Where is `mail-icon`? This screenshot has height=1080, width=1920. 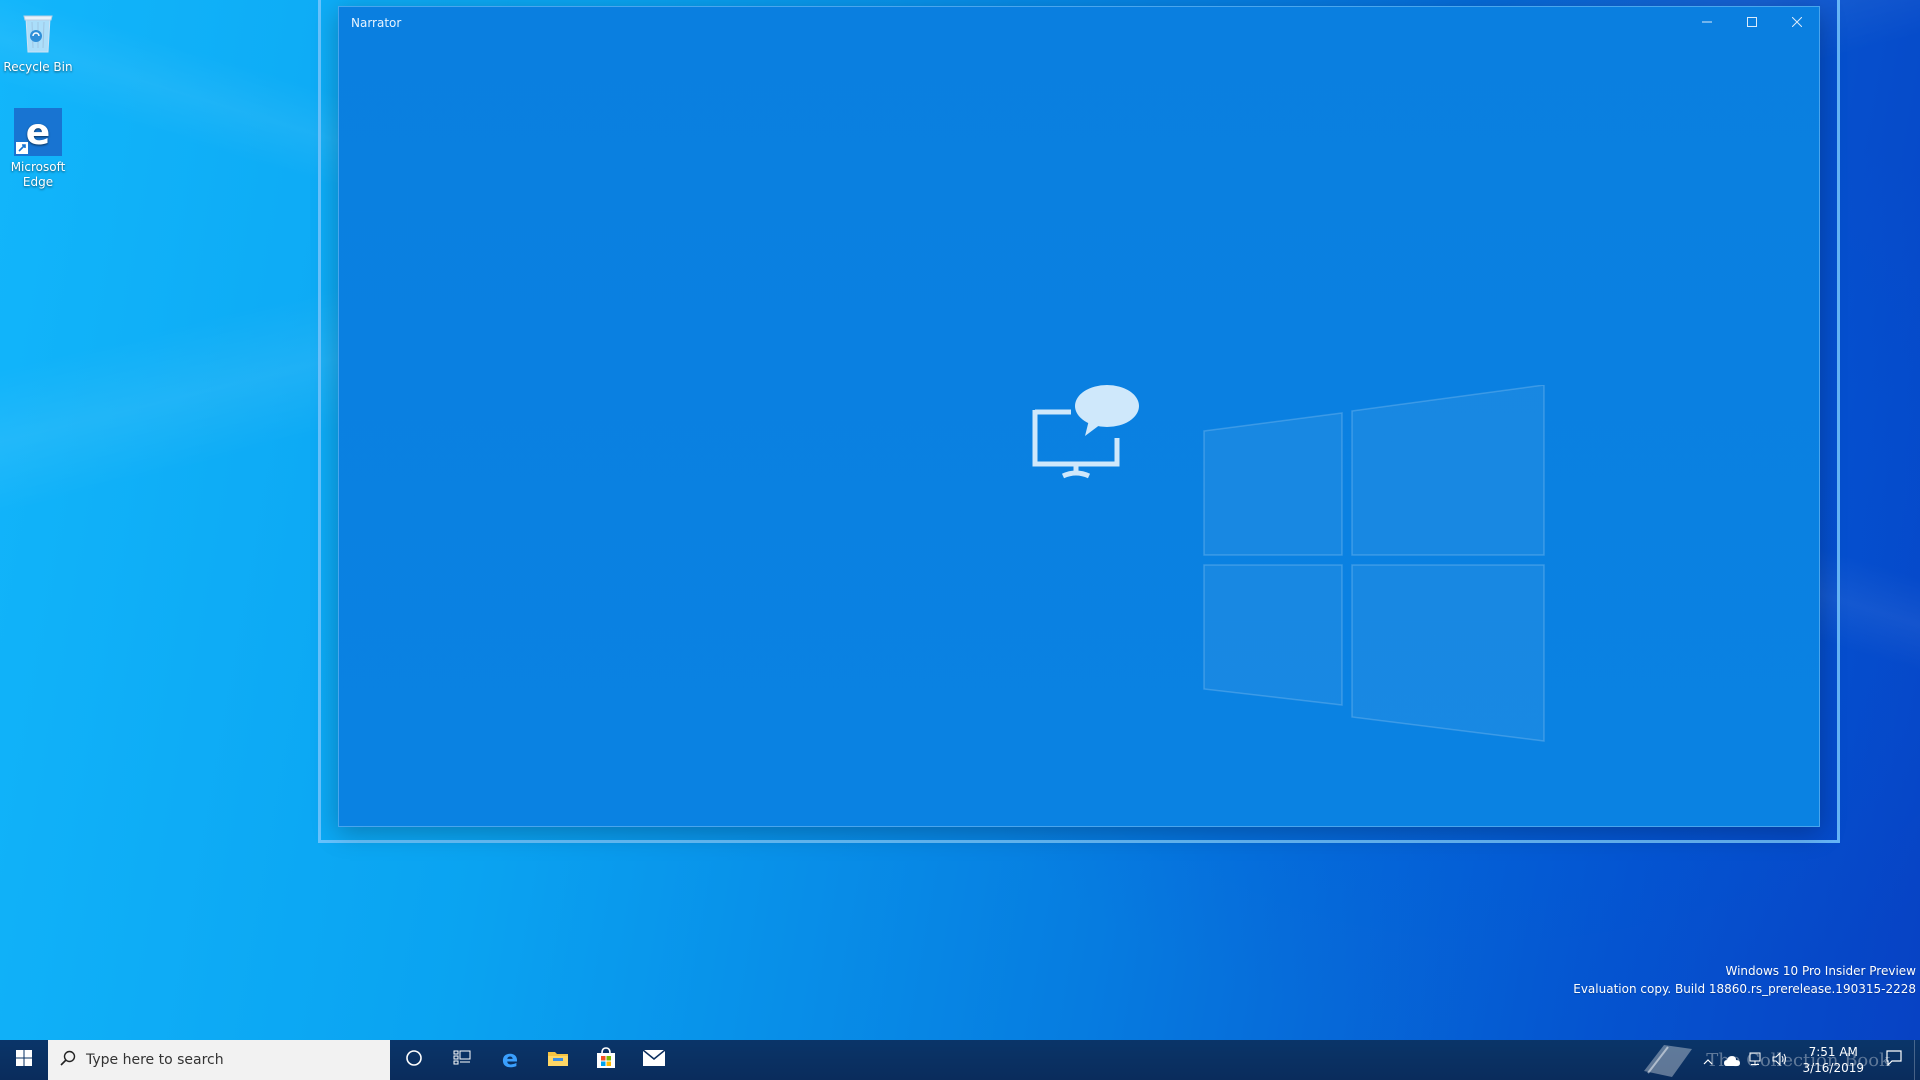
mail-icon is located at coordinates (654, 1059).